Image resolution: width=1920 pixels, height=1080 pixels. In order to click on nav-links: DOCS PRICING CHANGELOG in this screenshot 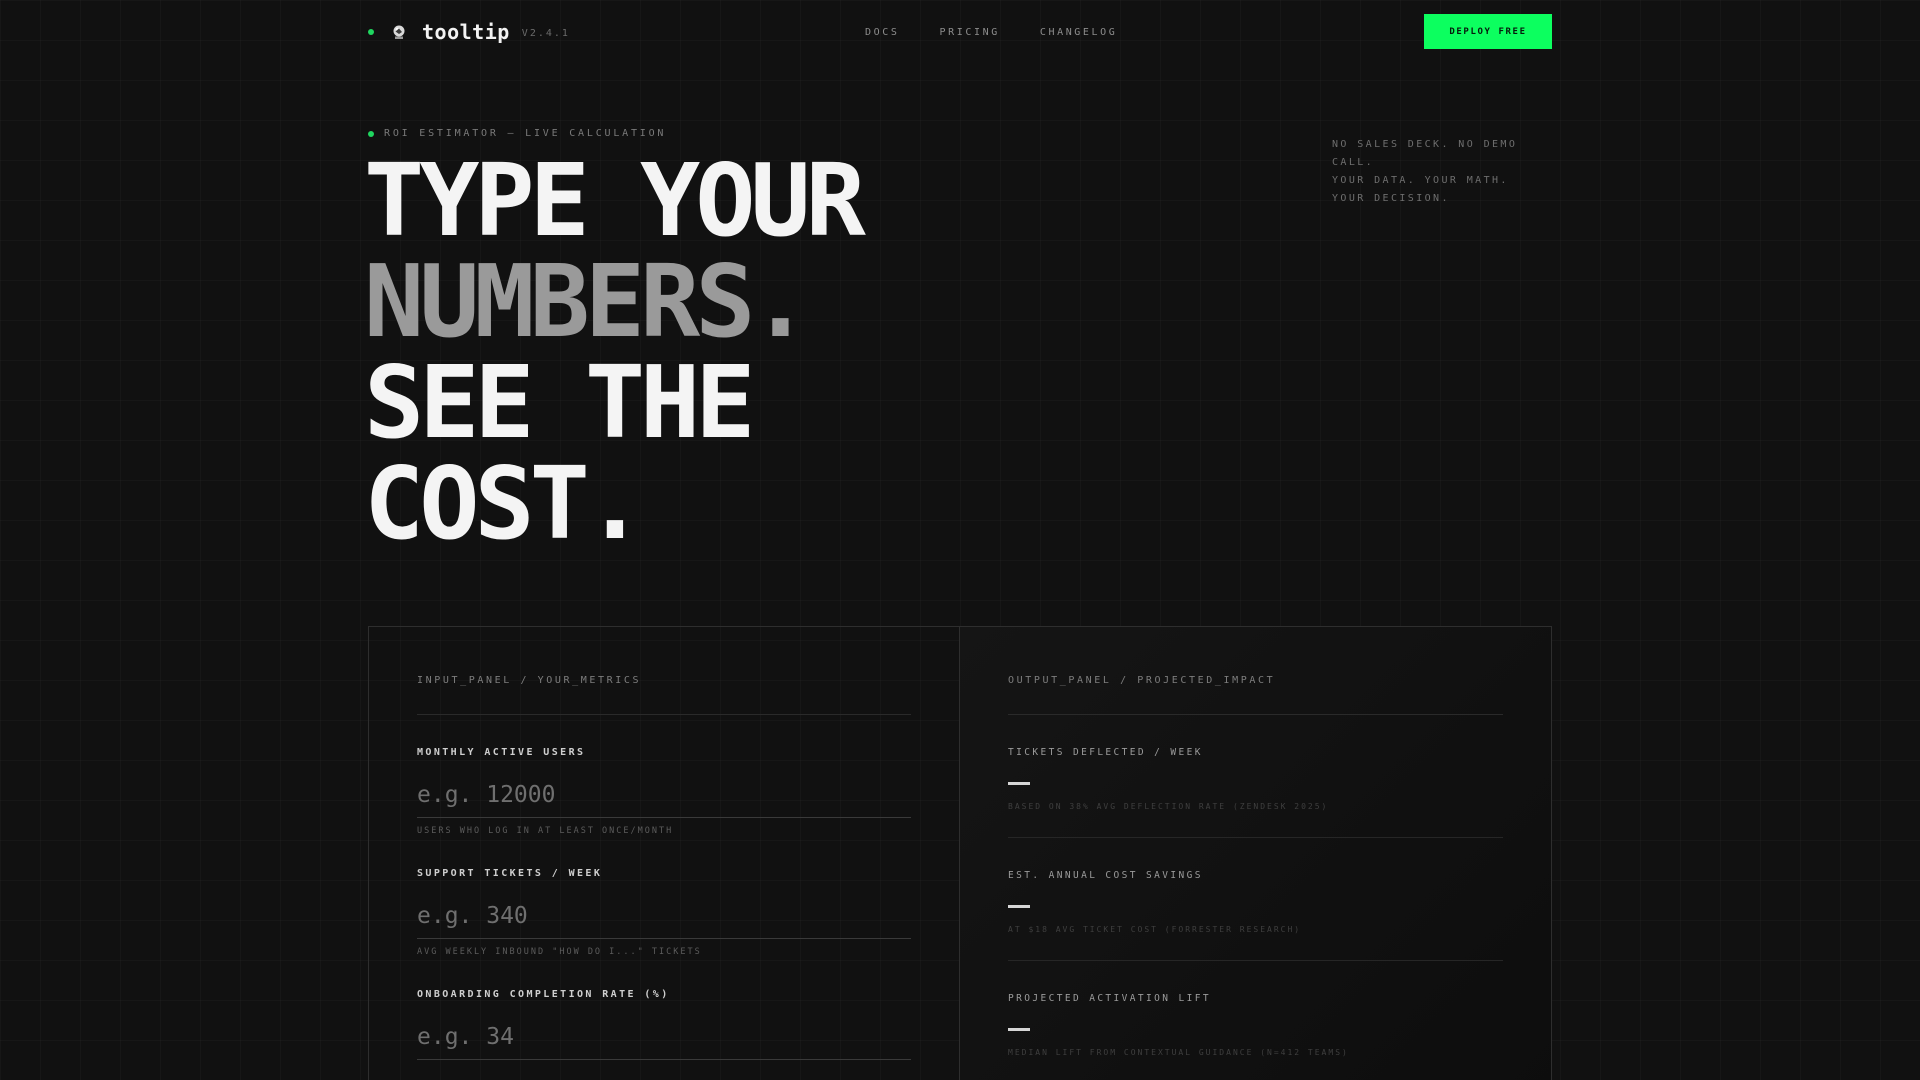, I will do `click(1011, 32)`.